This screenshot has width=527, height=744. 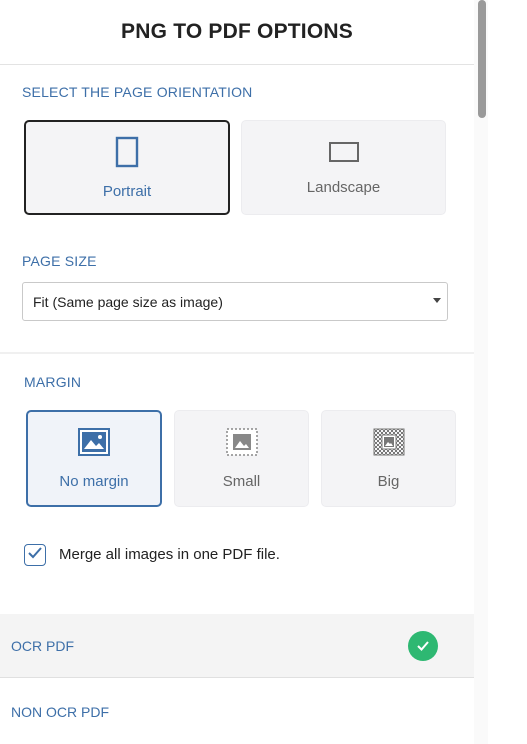 I want to click on ocr-pdf-label: OCR PDF, so click(x=42, y=645).